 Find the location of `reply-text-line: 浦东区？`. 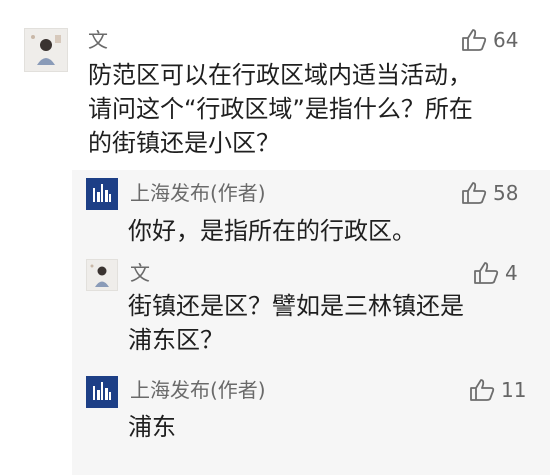

reply-text-line: 浦东区？ is located at coordinates (176, 340).